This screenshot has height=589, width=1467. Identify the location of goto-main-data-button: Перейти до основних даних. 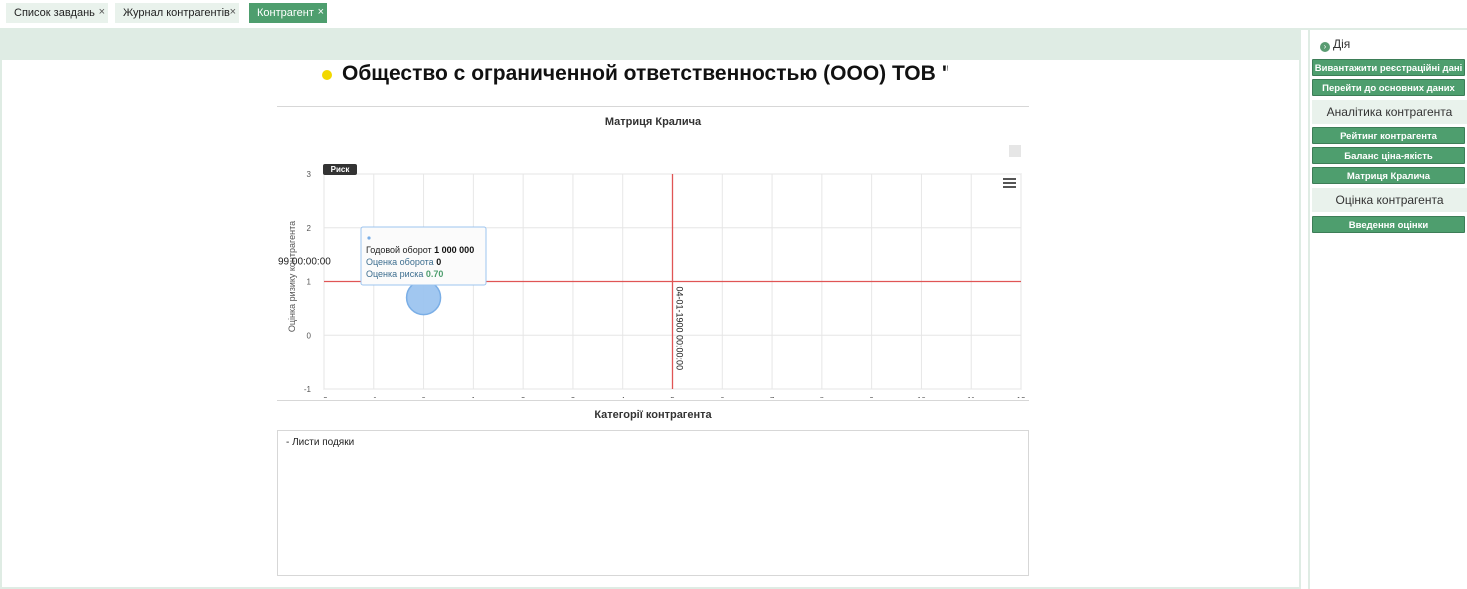
(1388, 87).